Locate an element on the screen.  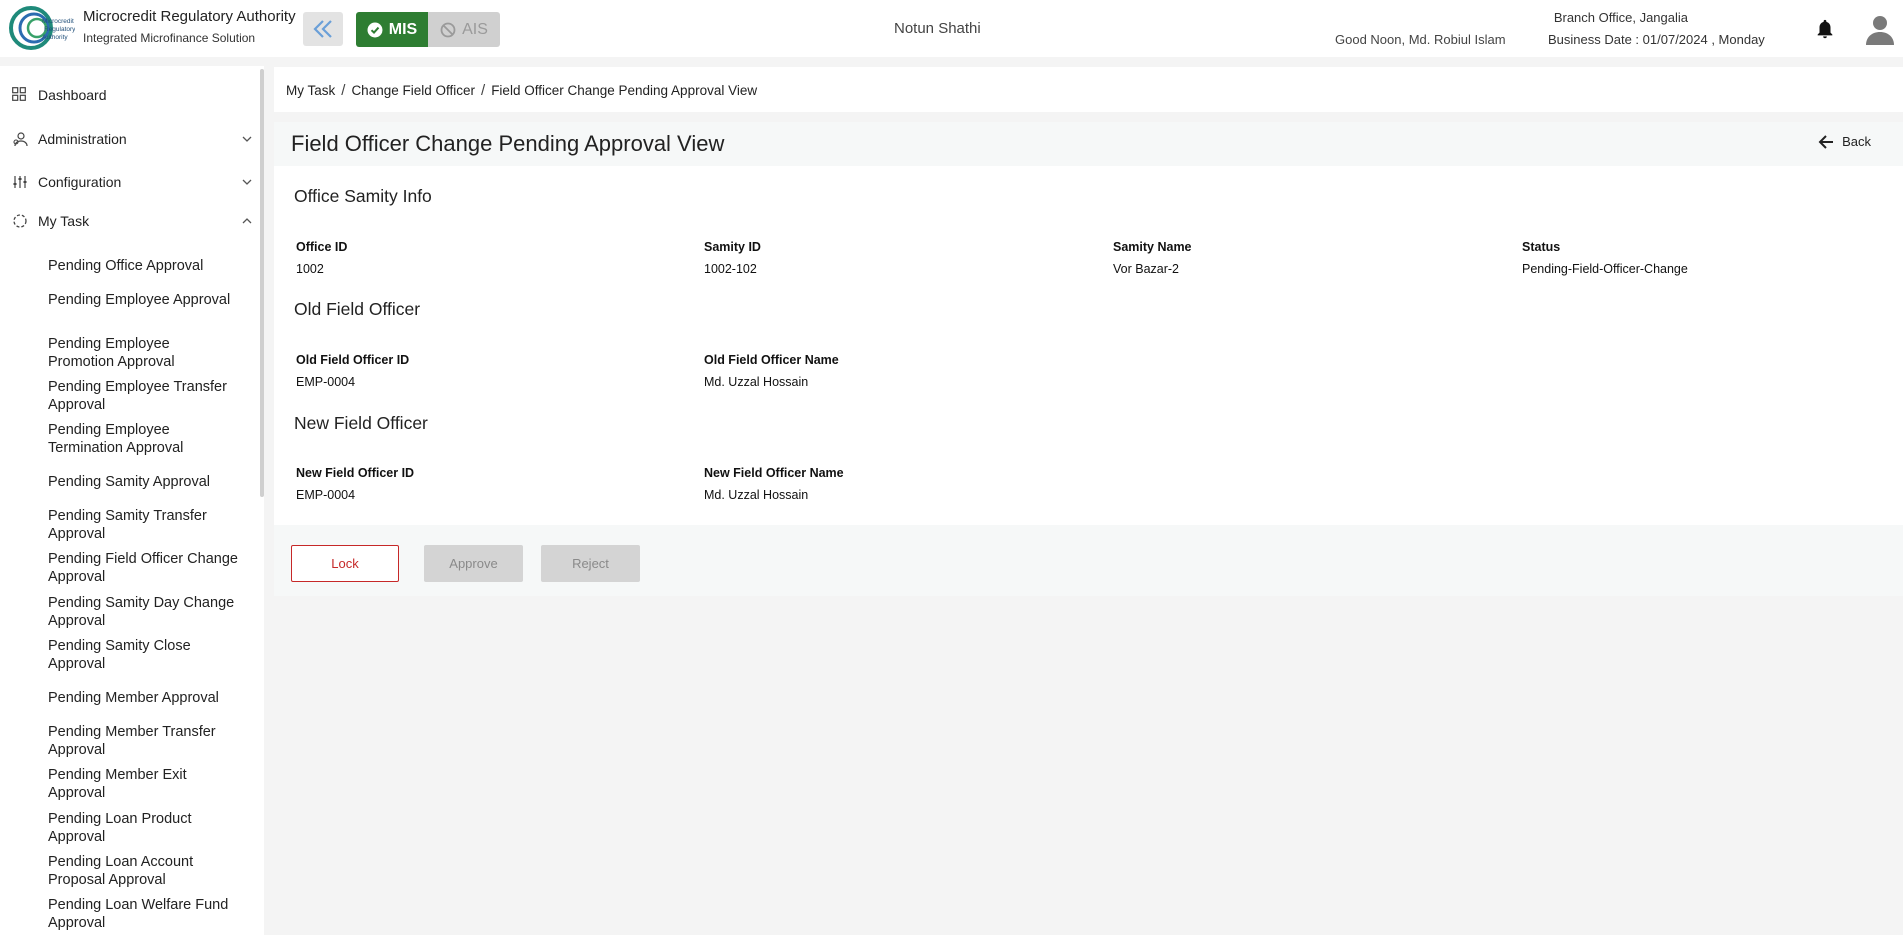
action-bar: Lock Approve Reject is located at coordinates (1088, 560).